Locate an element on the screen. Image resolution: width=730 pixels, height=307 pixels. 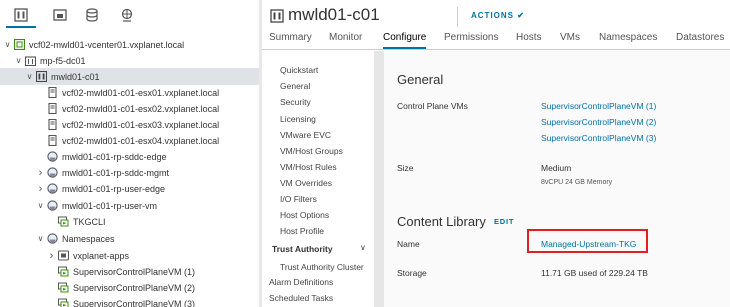
networking-icon is located at coordinates (127, 15).